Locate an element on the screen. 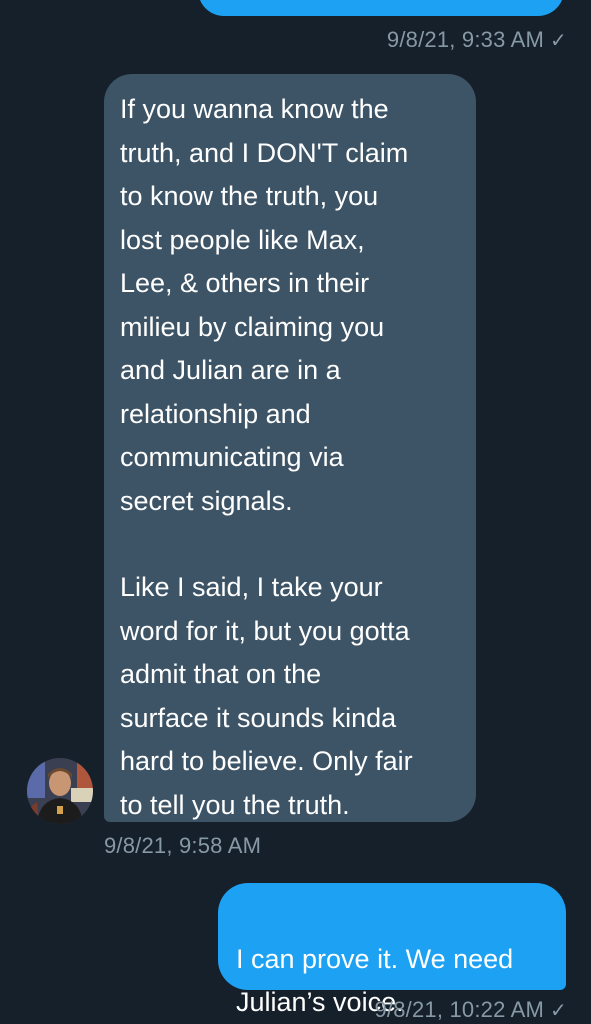 This screenshot has height=1024, width=591. message-timestamp: 9/8/21, 9:58 AM is located at coordinates (183, 845).